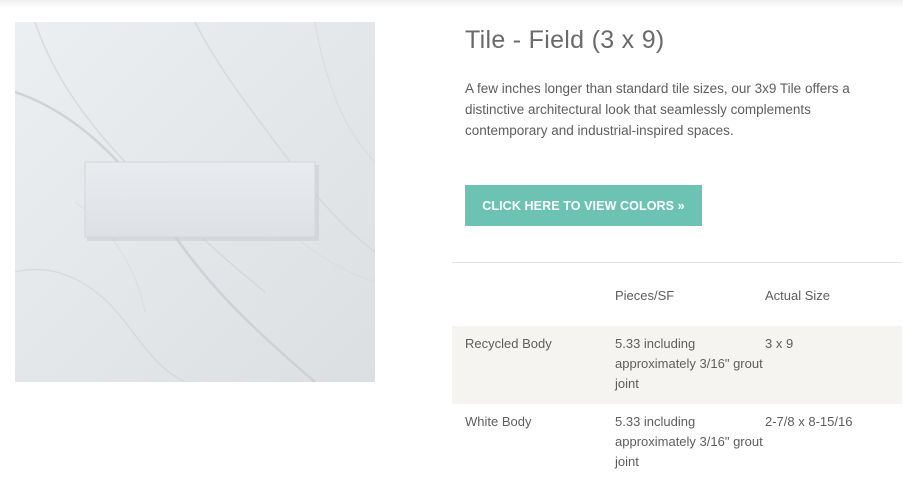 The height and width of the screenshot is (482, 903). Describe the element at coordinates (583, 205) in the screenshot. I see `view-colors-button: CLICK HERE TO VIEW COLORS »` at that location.